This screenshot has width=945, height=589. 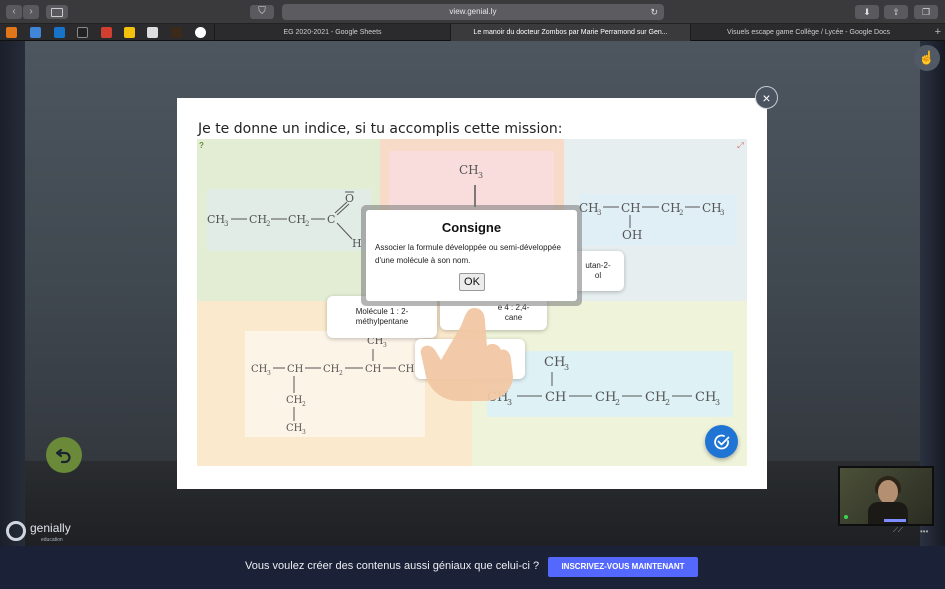 I want to click on favicon-outlook-icon, so click(x=59, y=32).